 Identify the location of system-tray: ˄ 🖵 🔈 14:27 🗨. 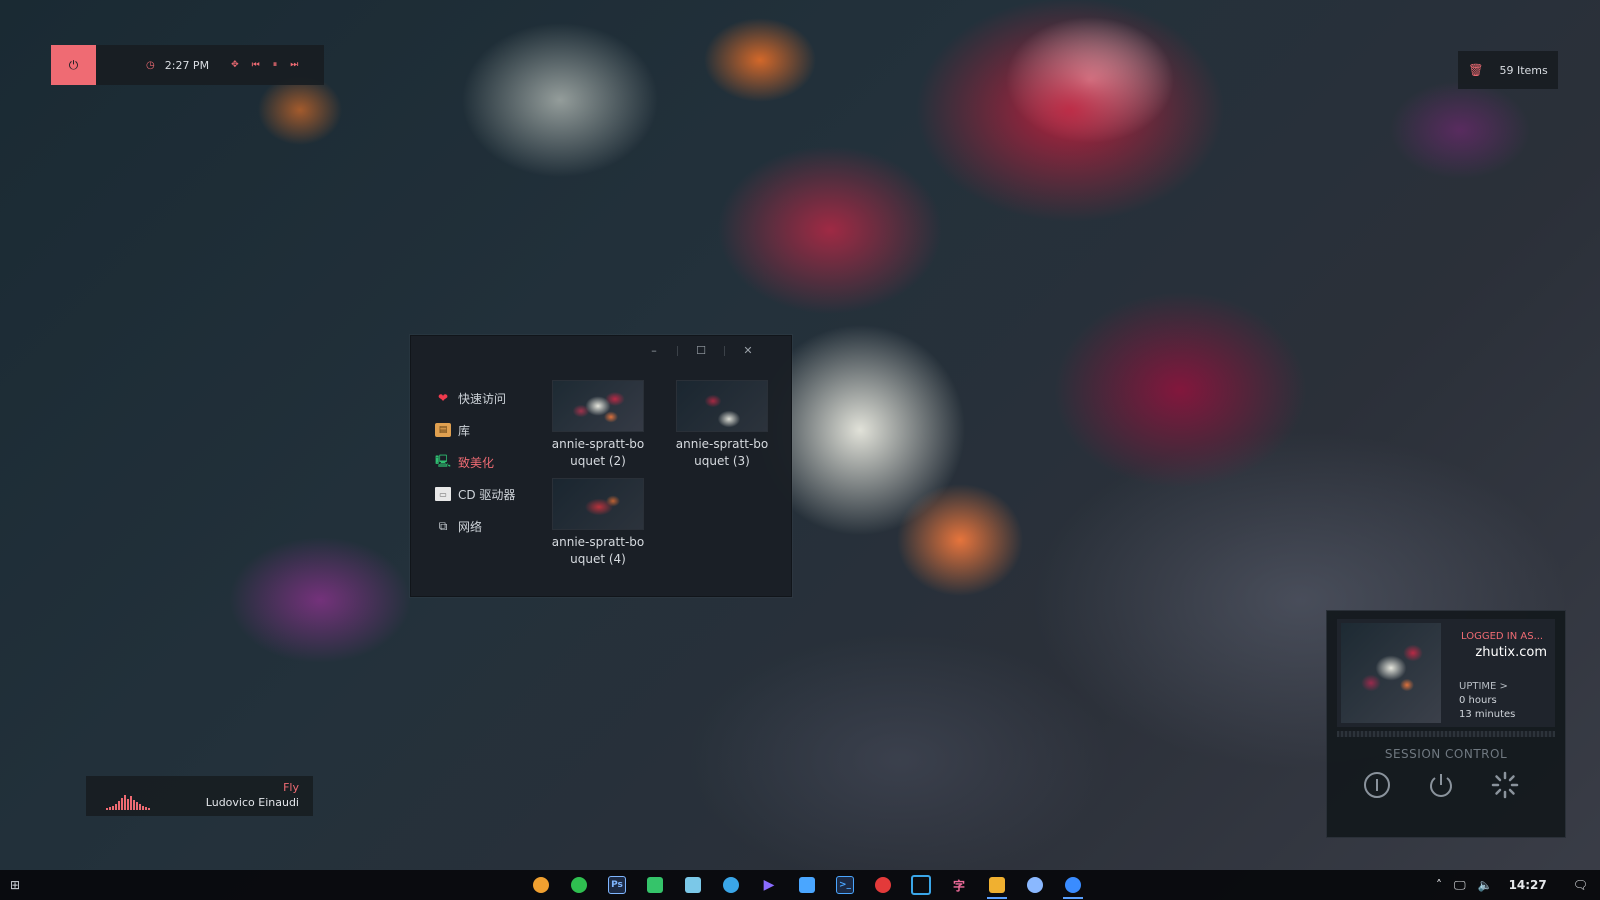
(1512, 885).